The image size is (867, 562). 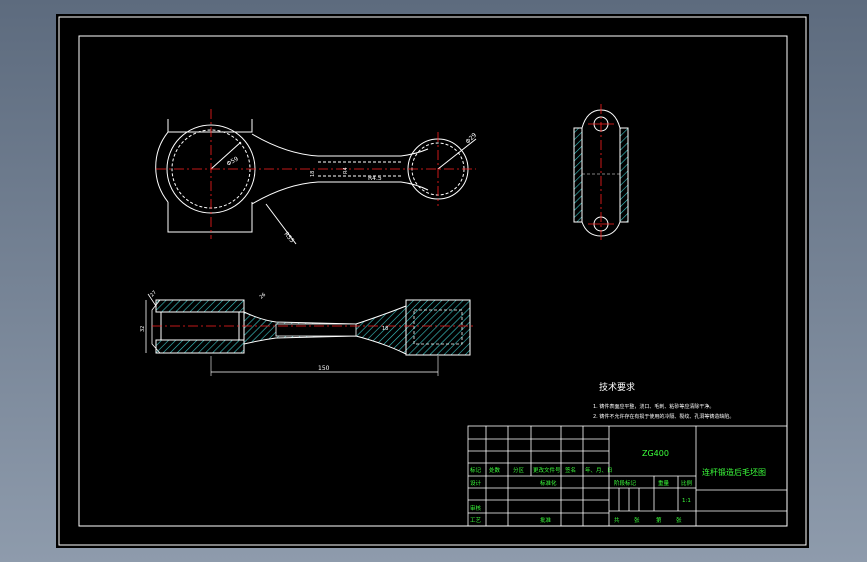 I want to click on tb-sheet-no: 第, so click(x=659, y=520).